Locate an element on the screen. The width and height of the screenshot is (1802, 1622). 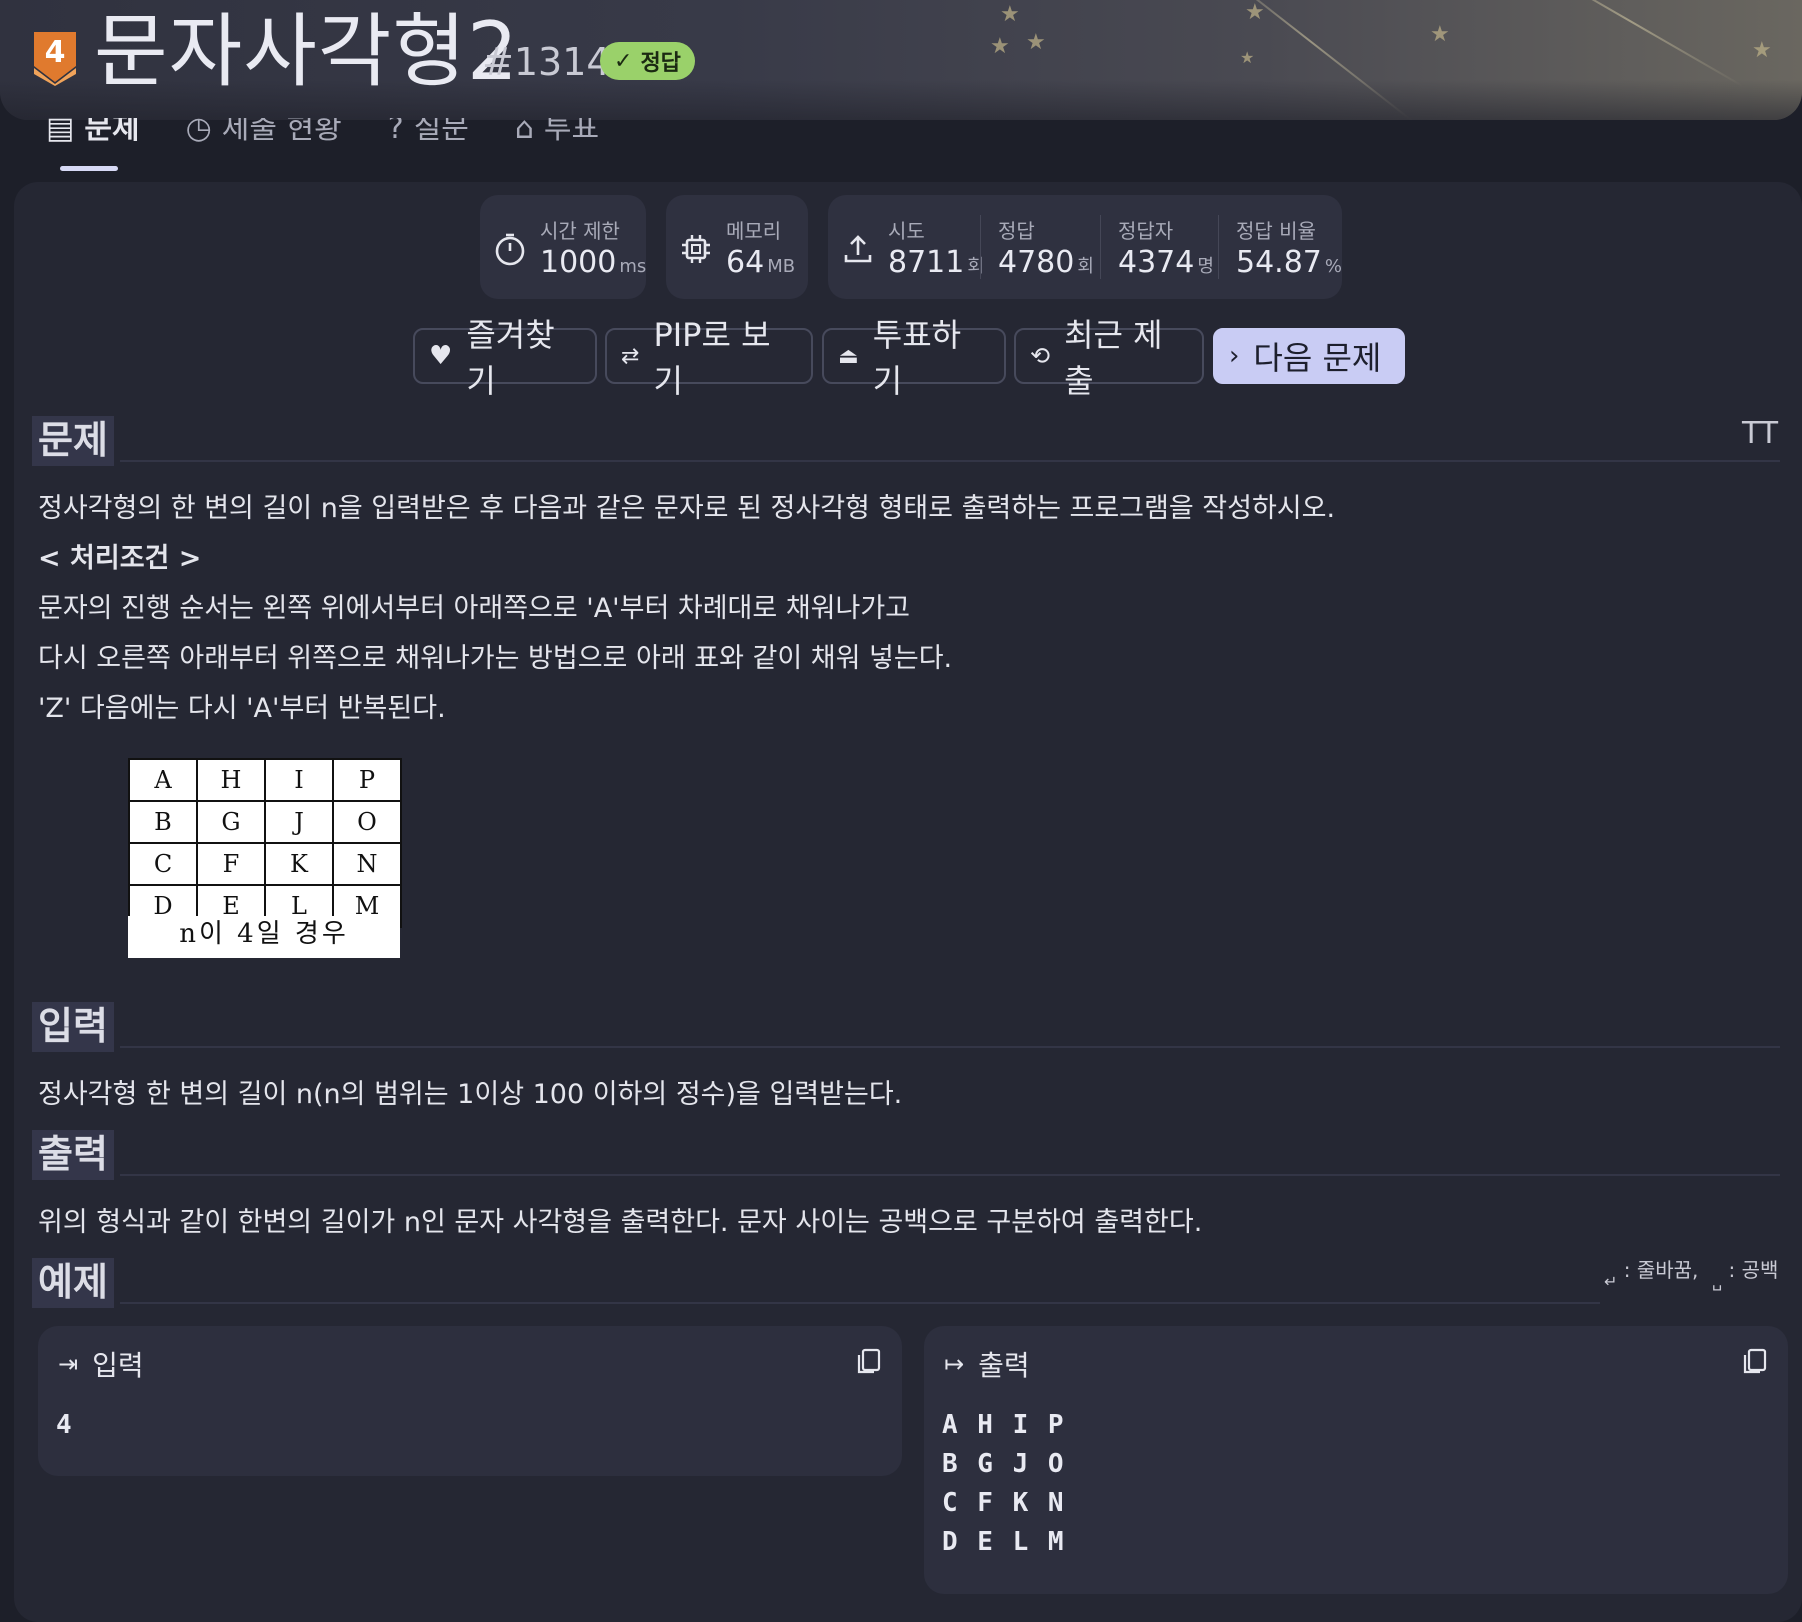
stat-label: 정답 is located at coordinates (1016, 231).